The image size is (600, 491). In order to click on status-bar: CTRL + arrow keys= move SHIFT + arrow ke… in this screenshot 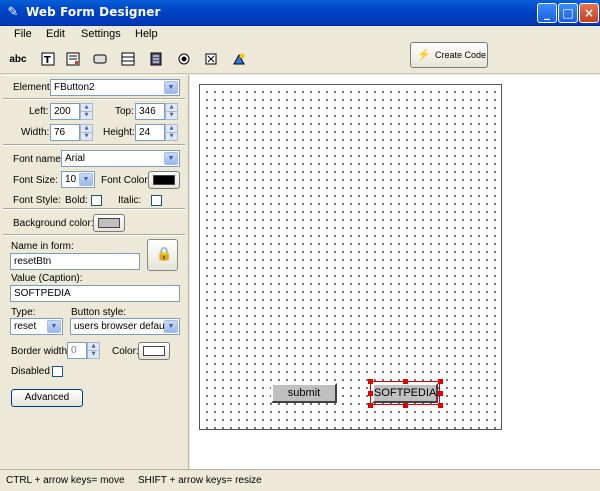, I will do `click(300, 480)`.